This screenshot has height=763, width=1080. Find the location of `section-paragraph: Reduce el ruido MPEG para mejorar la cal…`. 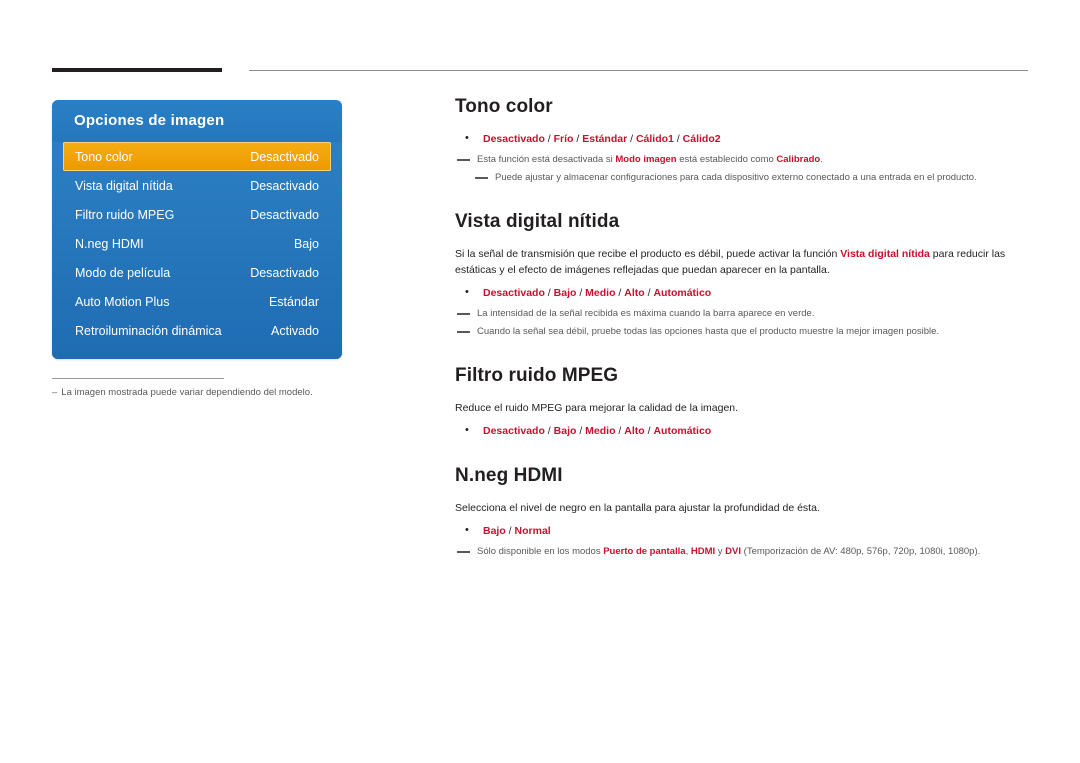

section-paragraph: Reduce el ruido MPEG para mejorar la cal… is located at coordinates (597, 408).